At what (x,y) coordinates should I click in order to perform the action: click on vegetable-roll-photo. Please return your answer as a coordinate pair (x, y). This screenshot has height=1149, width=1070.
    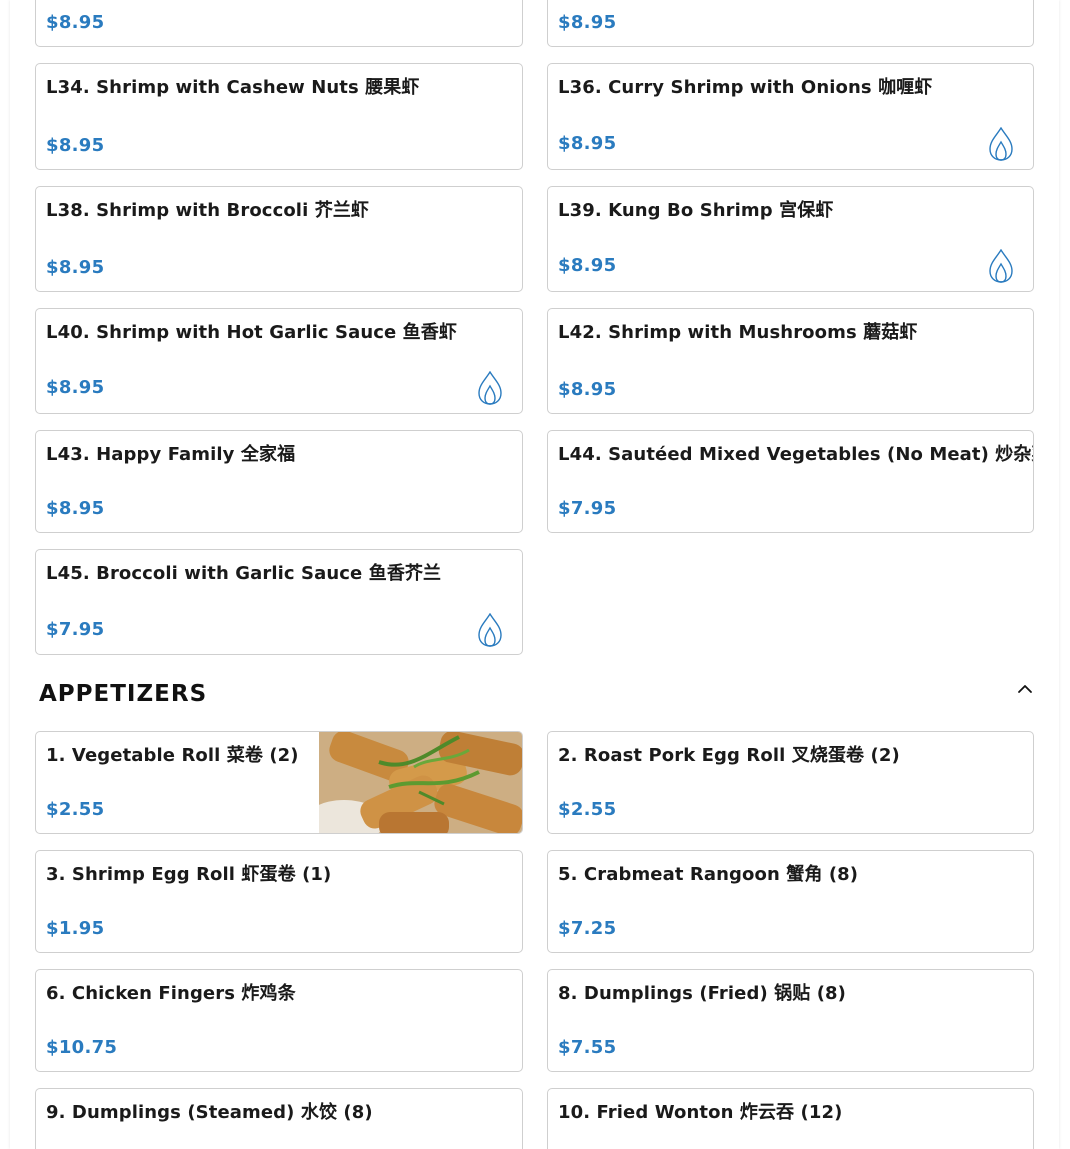
    Looking at the image, I should click on (420, 782).